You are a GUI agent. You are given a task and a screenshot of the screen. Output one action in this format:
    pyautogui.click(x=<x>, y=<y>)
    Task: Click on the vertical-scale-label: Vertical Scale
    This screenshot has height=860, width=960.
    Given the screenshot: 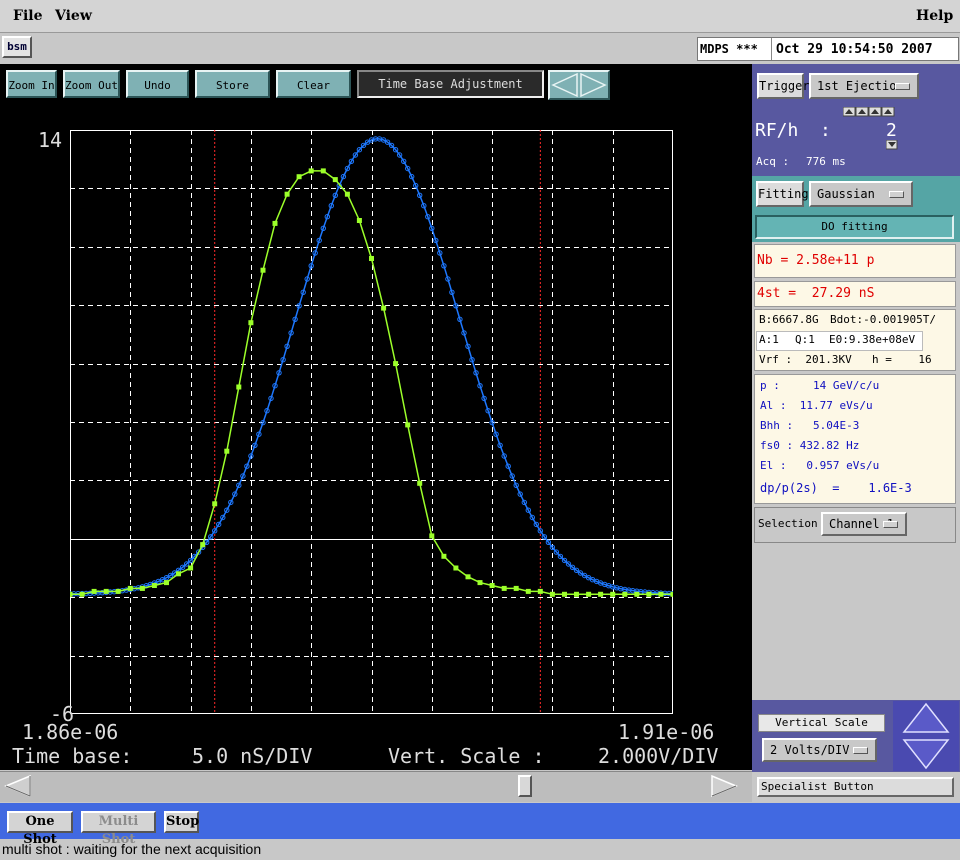 What is the action you would take?
    pyautogui.click(x=821, y=723)
    